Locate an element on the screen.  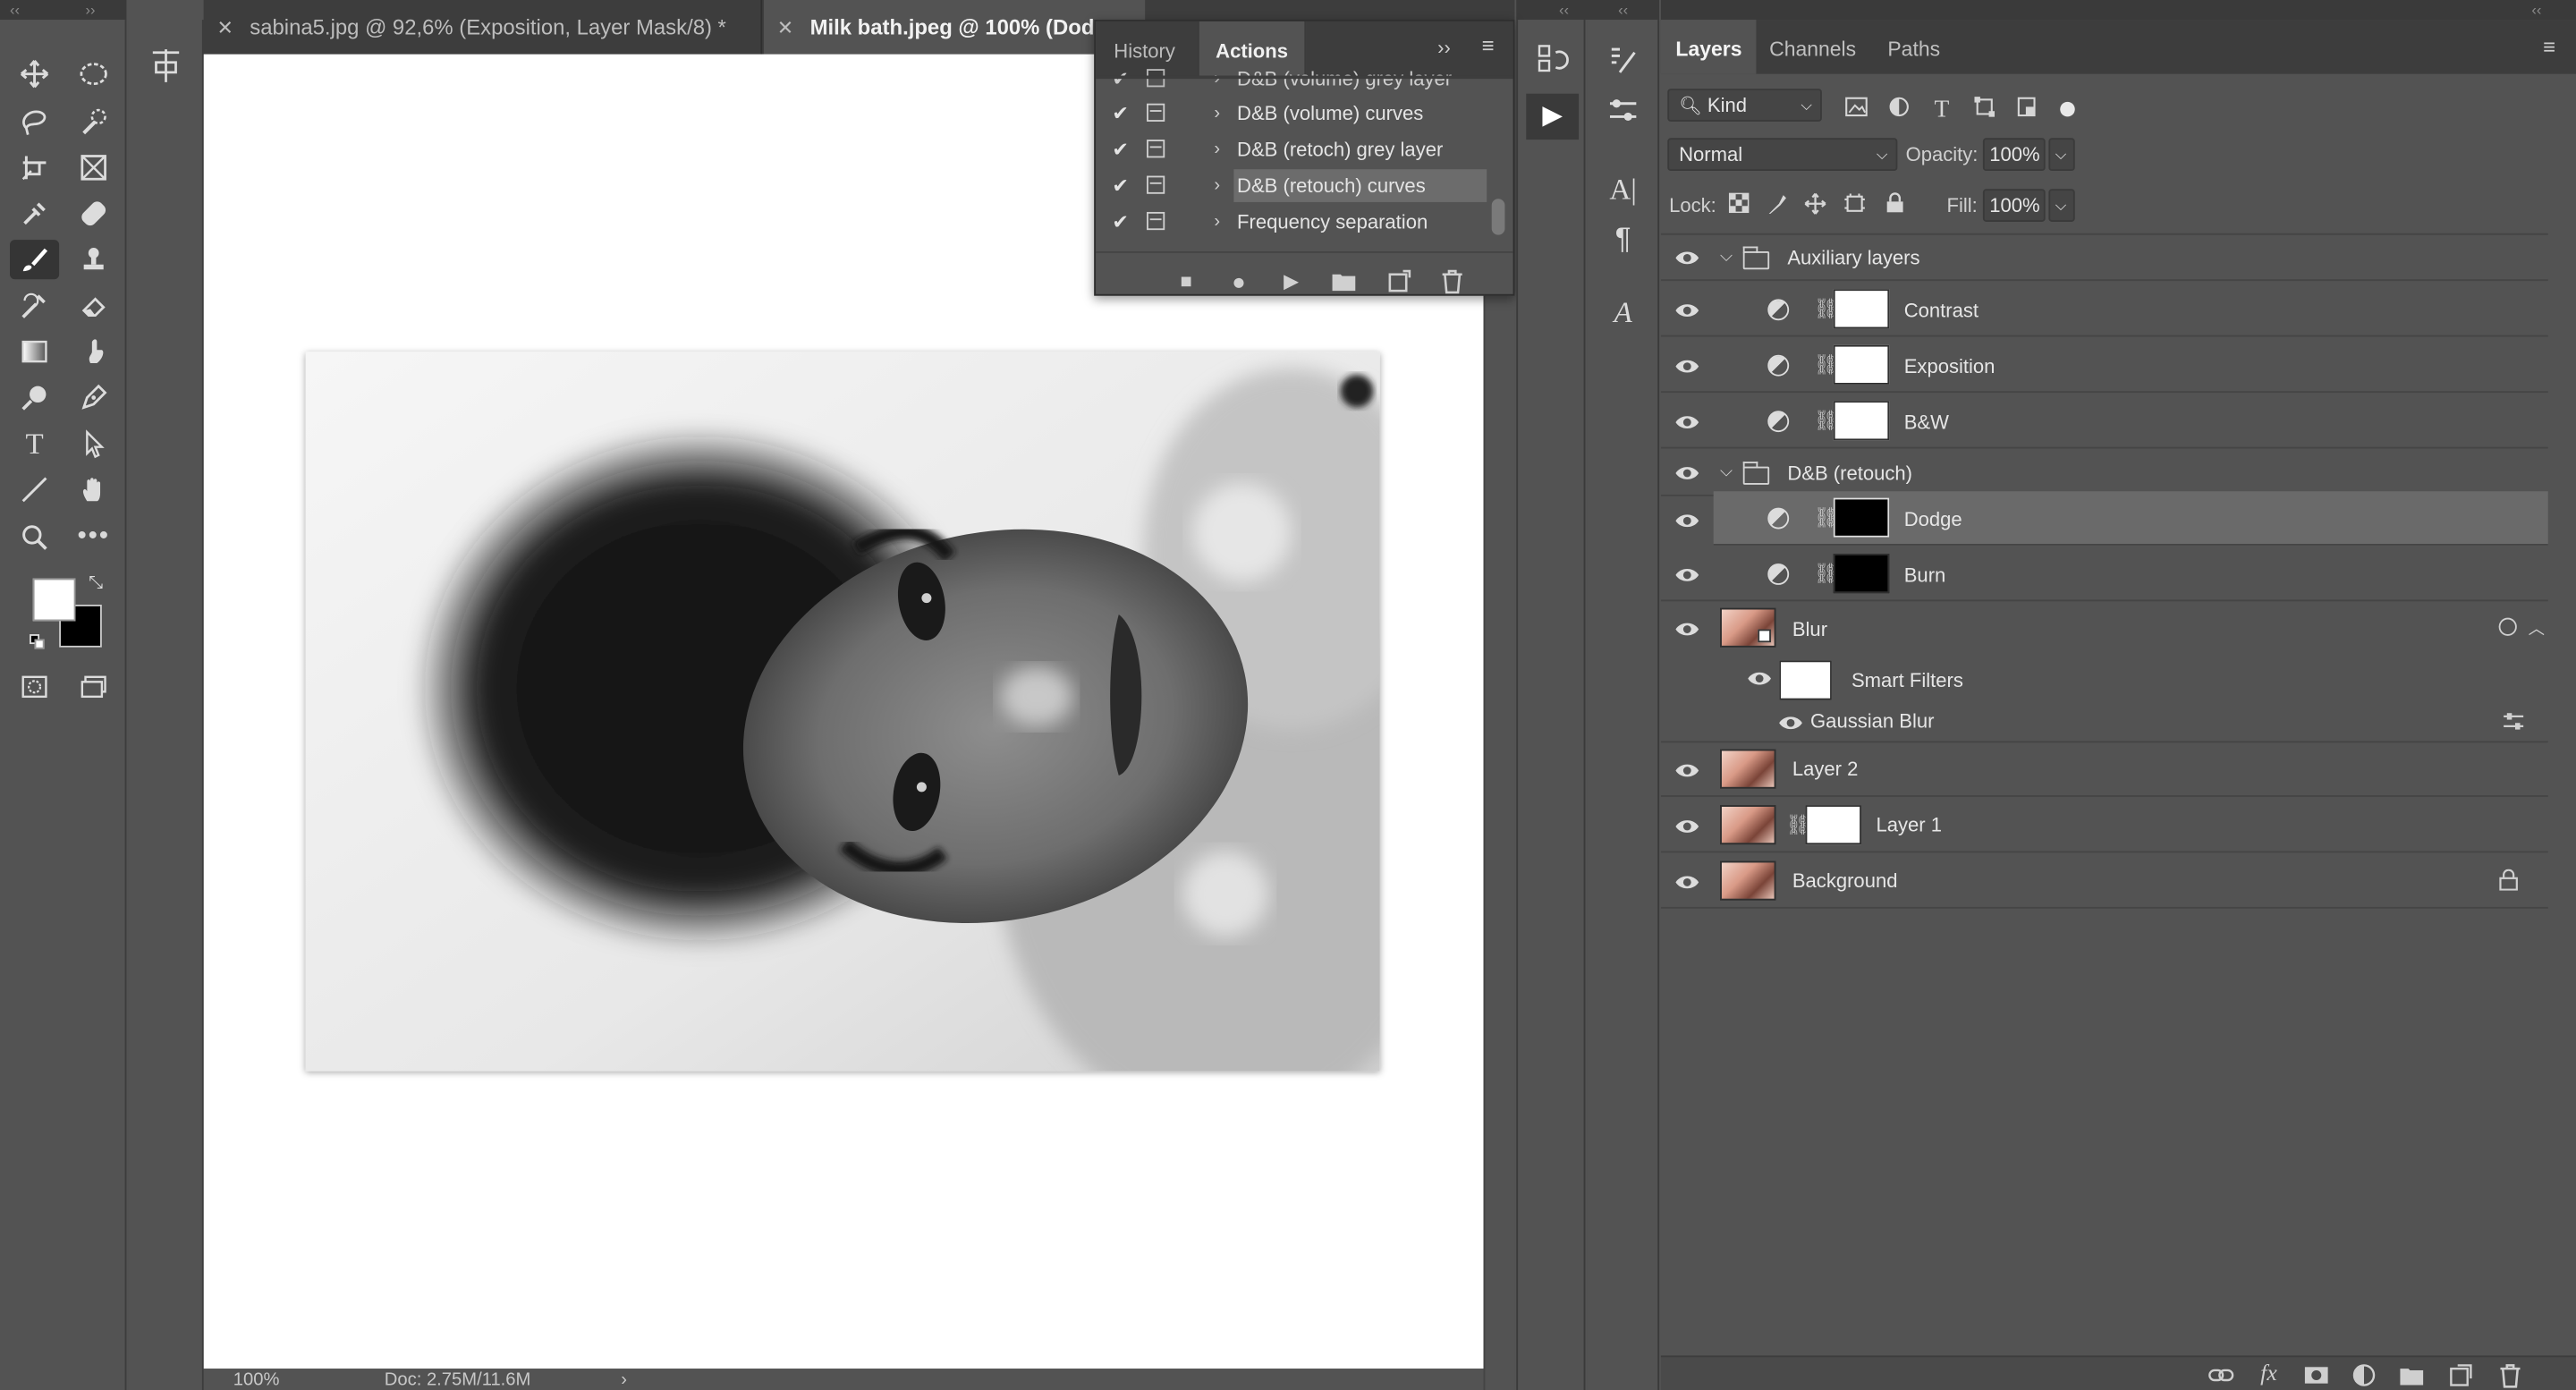
swap-colors-icon: ⤡ is located at coordinates (96, 584).